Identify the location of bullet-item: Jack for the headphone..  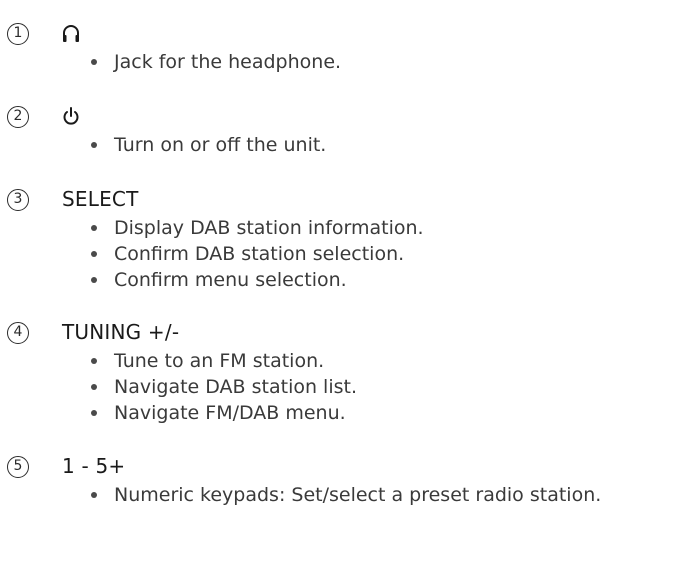
(214, 62).